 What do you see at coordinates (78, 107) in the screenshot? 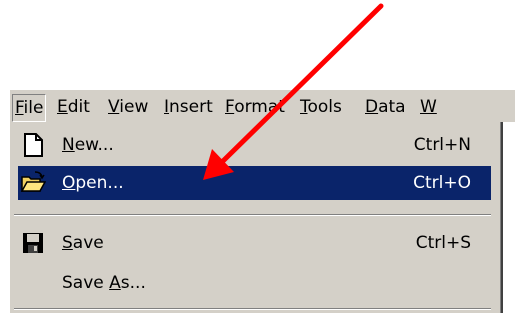
I see `menu-edit-label: dit` at bounding box center [78, 107].